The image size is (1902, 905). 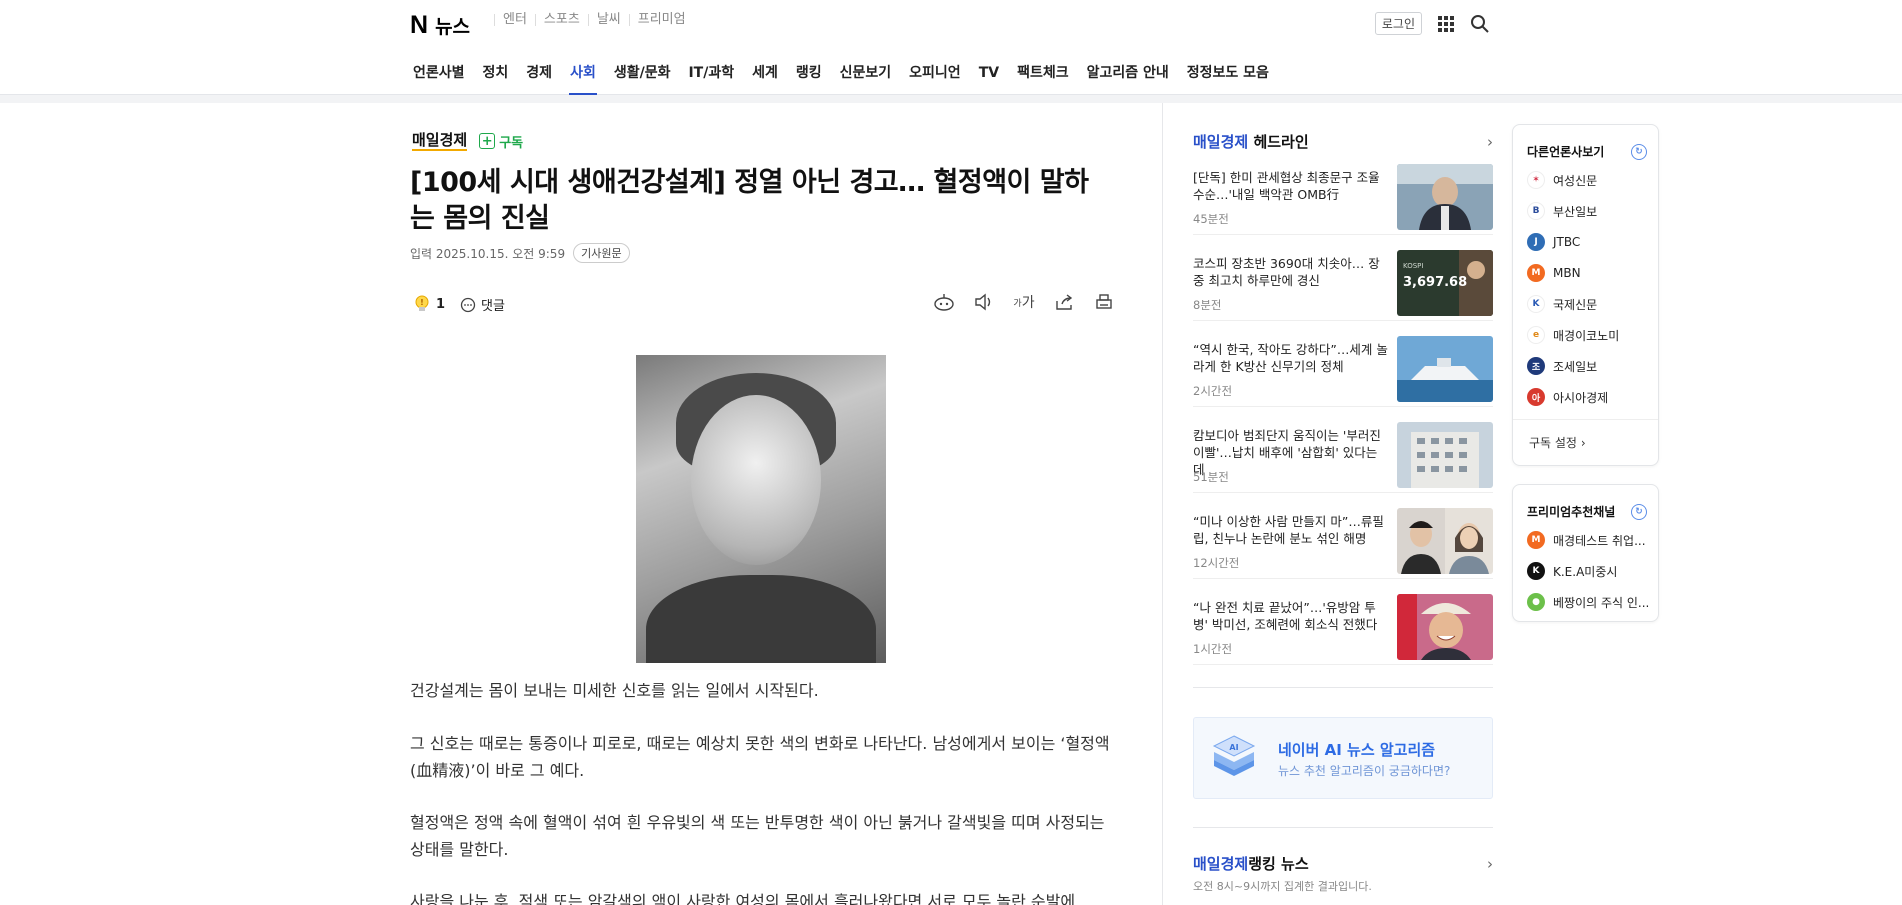 What do you see at coordinates (1536, 540) in the screenshot?
I see `channel-logo-icon: M` at bounding box center [1536, 540].